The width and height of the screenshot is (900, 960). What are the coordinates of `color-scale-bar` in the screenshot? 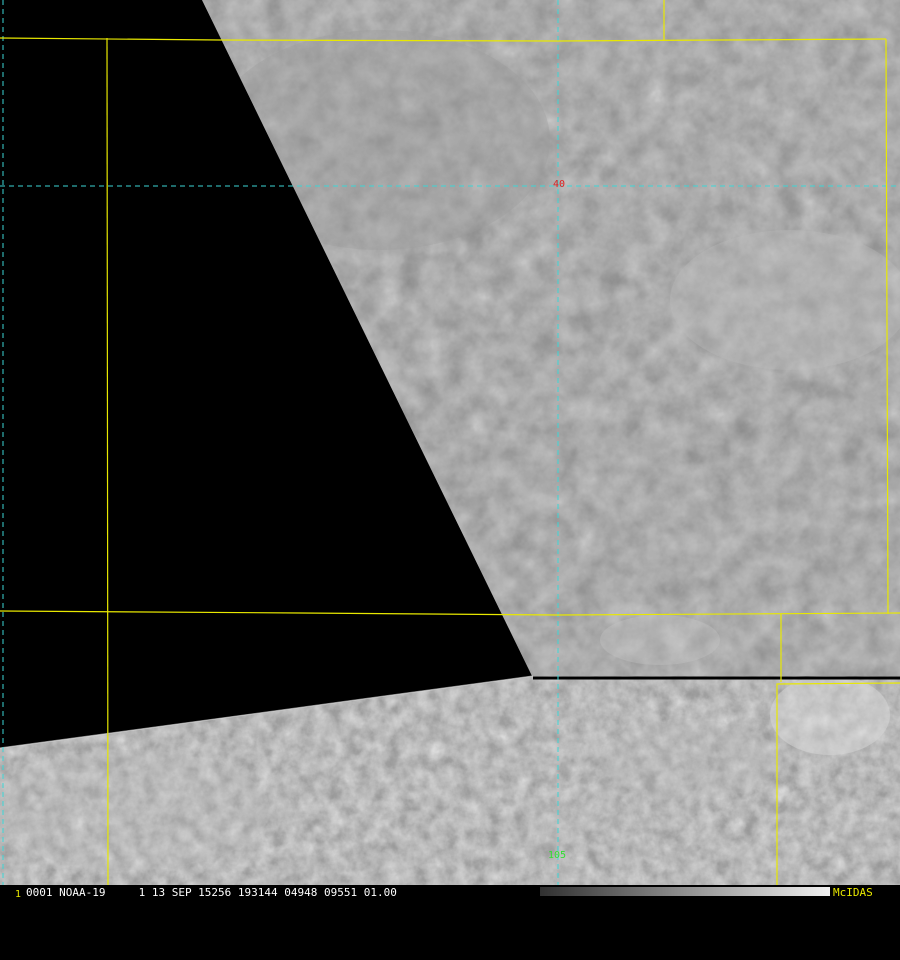 It's located at (685, 891).